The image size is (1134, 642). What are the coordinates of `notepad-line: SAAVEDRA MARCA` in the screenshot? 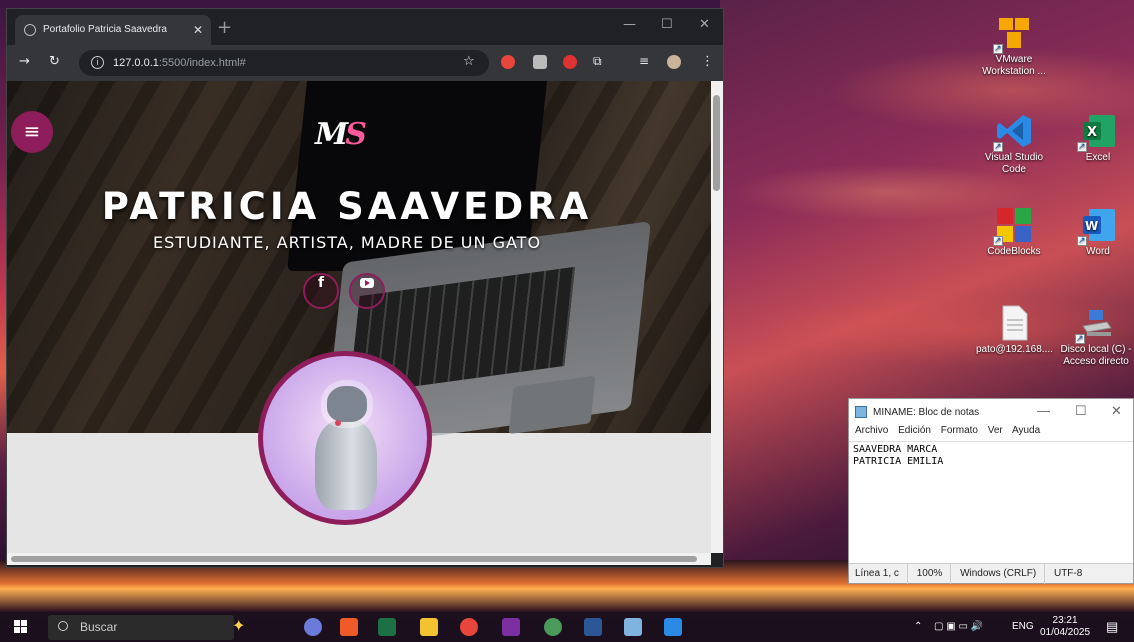 It's located at (895, 449).